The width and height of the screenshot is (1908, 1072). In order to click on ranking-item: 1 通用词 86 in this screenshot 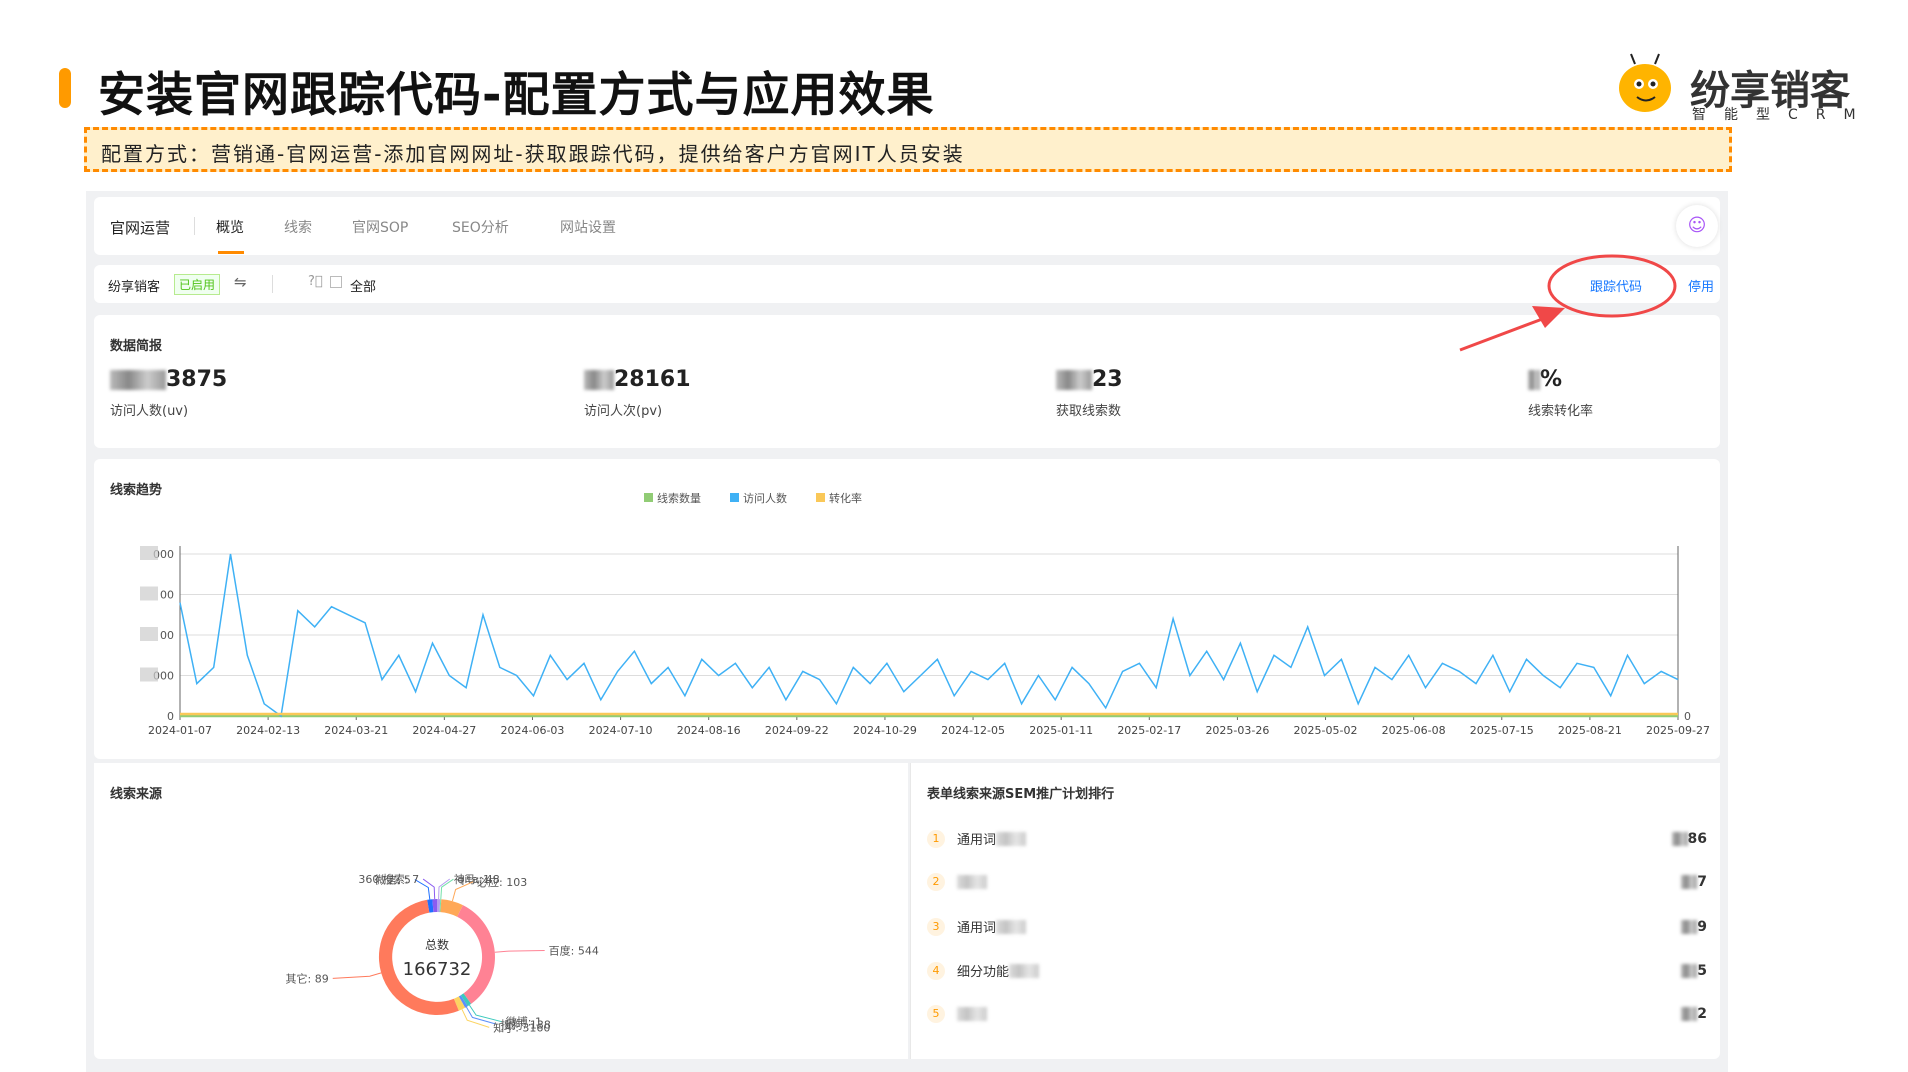, I will do `click(1317, 838)`.